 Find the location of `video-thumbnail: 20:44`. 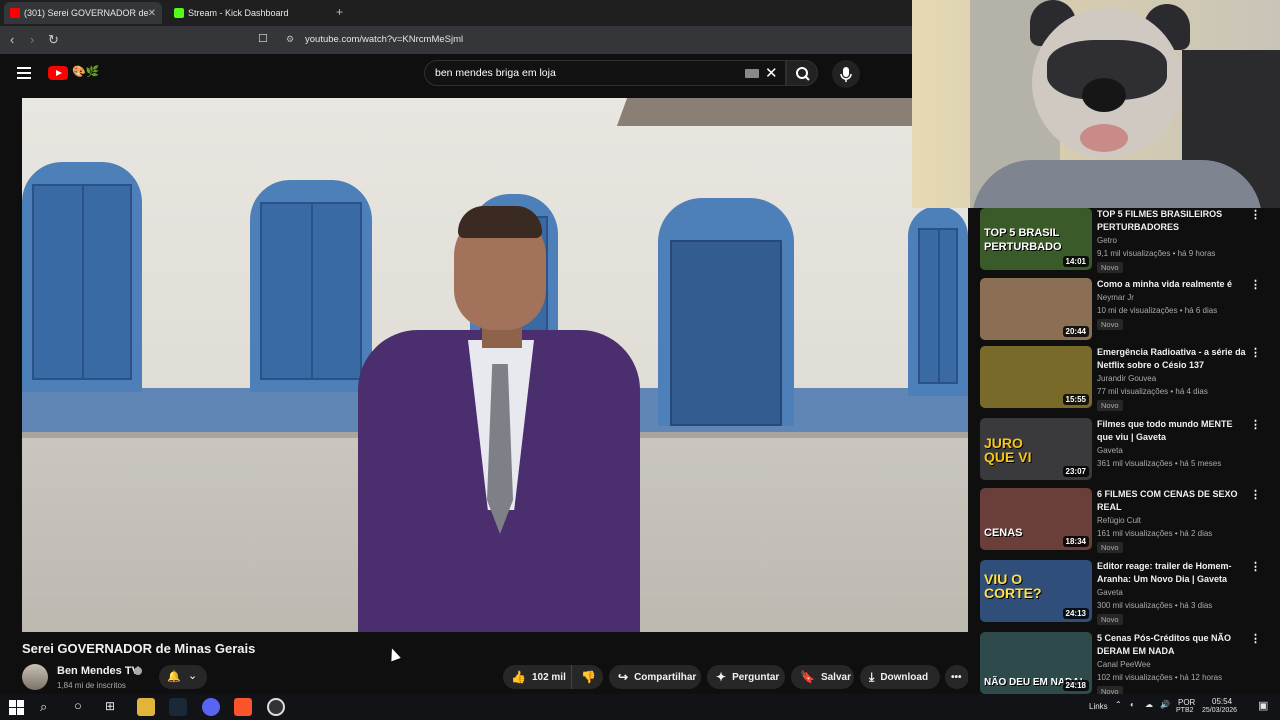

video-thumbnail: 20:44 is located at coordinates (1036, 309).